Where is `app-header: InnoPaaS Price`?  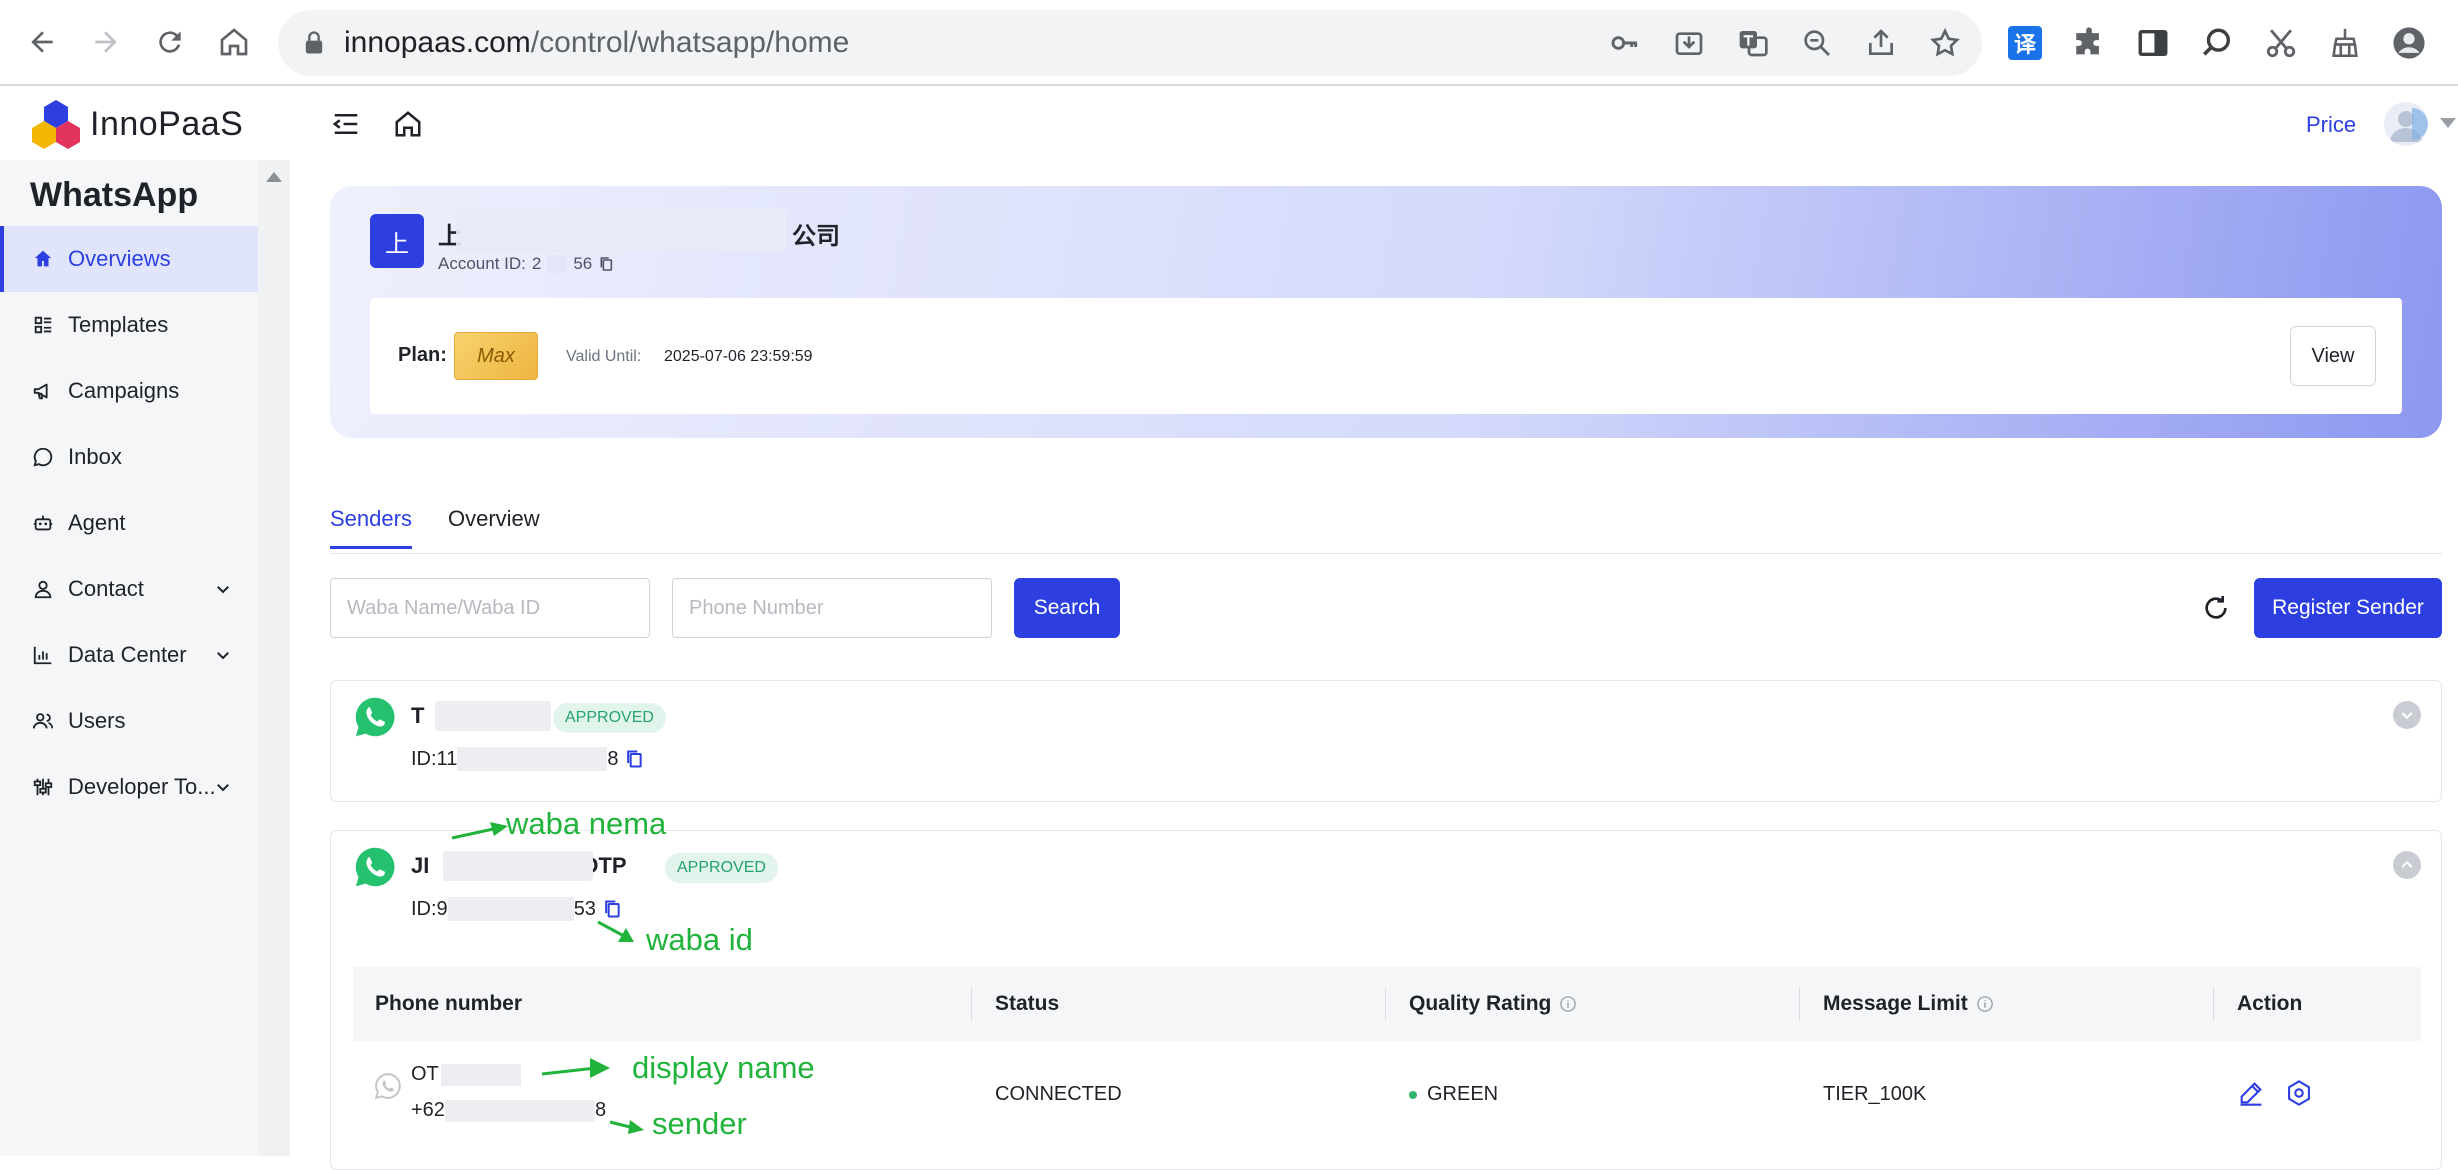 app-header: InnoPaaS Price is located at coordinates (1229, 124).